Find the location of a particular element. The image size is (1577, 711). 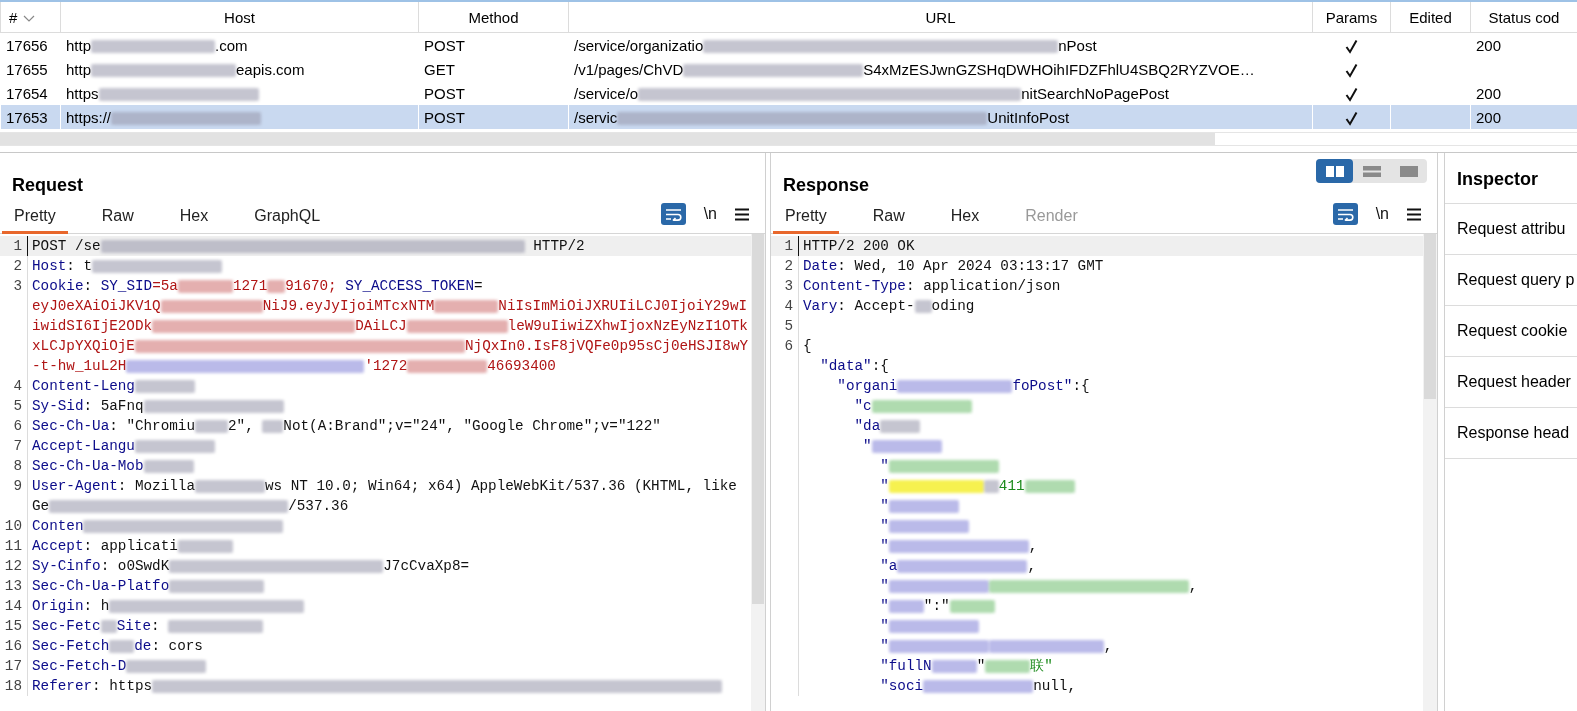

column-header: # is located at coordinates (30, 17).